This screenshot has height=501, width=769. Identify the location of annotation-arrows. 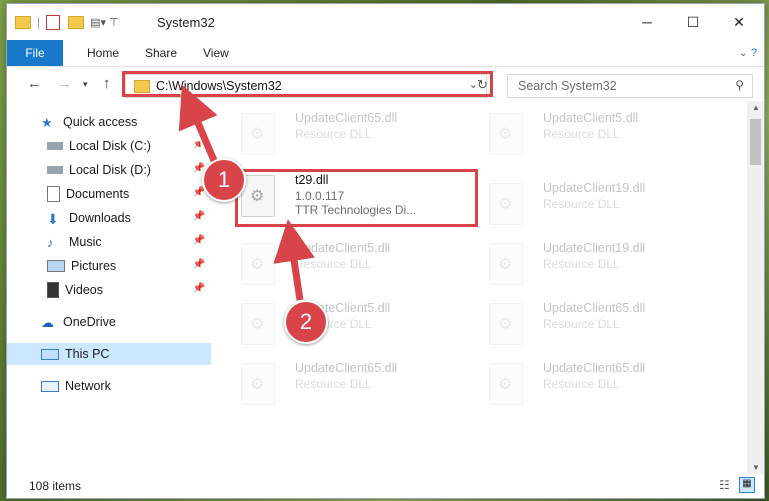
(246, 195).